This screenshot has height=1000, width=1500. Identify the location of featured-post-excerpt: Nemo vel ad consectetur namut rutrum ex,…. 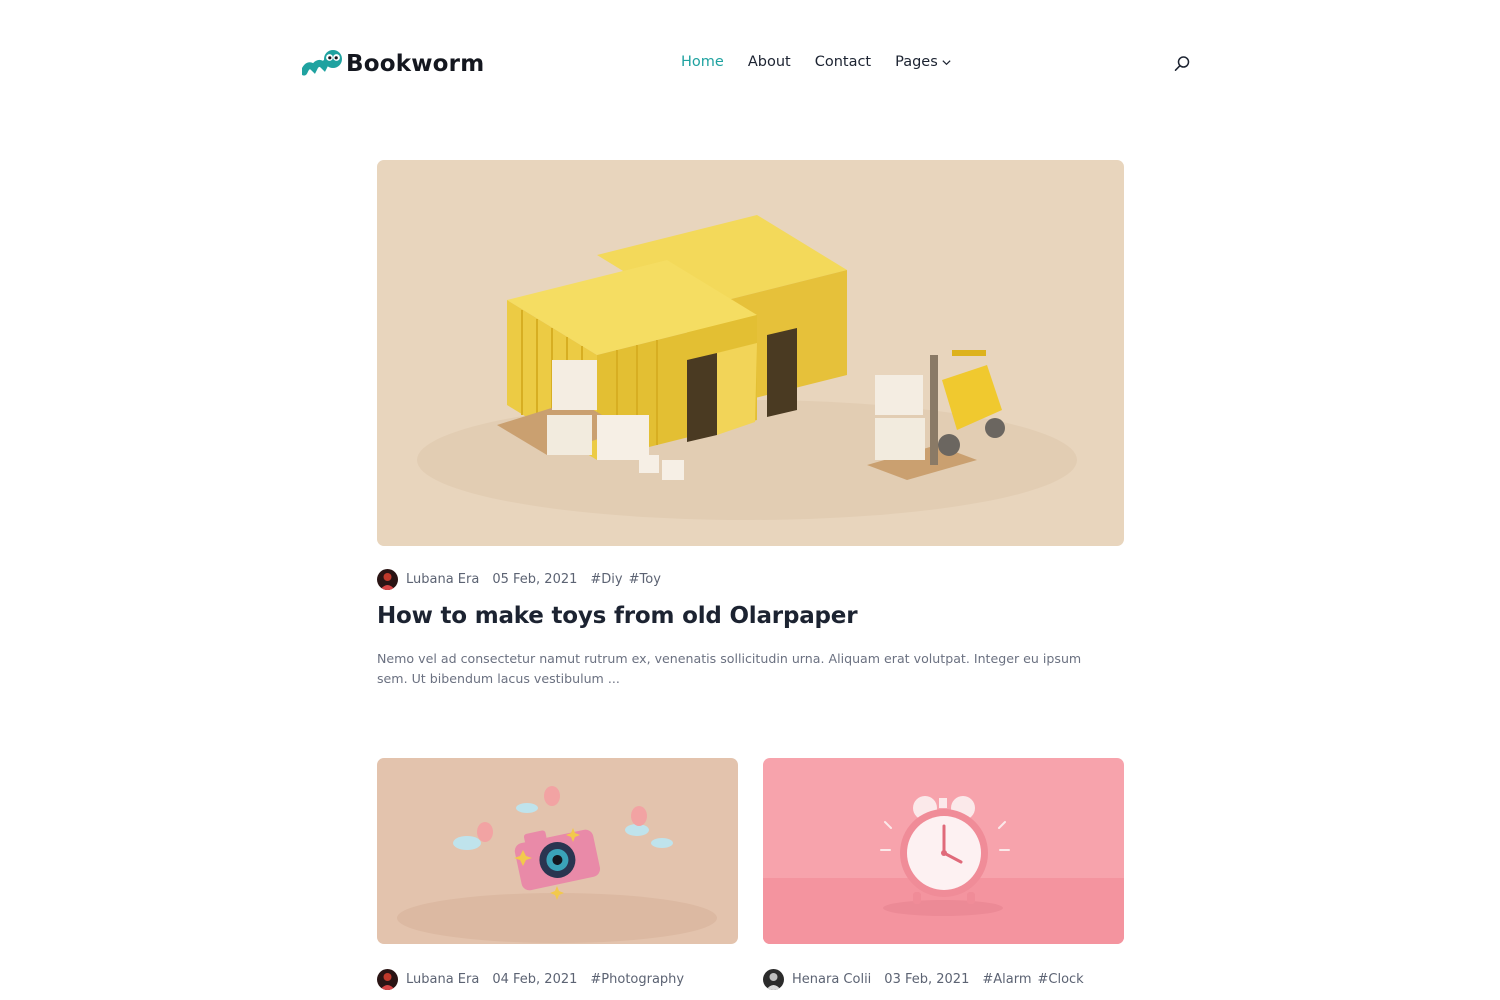
(729, 668).